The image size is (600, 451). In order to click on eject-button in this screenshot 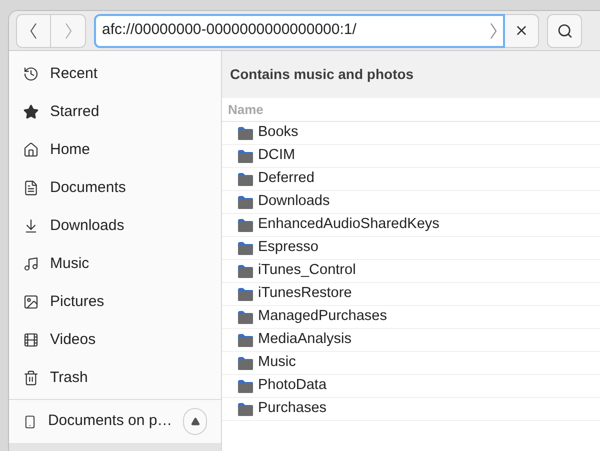, I will do `click(195, 421)`.